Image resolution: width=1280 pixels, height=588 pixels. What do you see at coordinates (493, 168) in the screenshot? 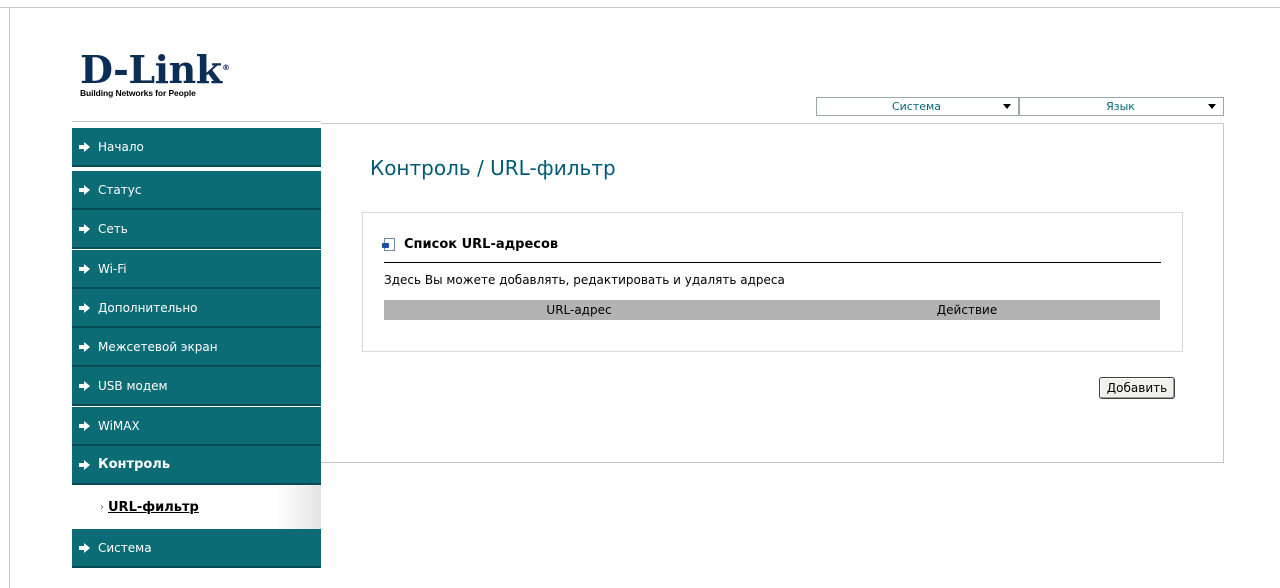
I see `page-title: Контроль / URL-фильтр` at bounding box center [493, 168].